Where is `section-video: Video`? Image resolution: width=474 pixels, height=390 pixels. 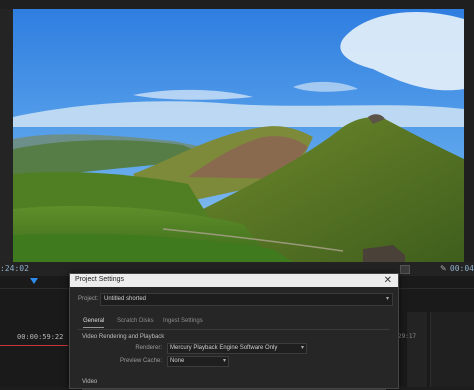
section-video: Video is located at coordinates (90, 382).